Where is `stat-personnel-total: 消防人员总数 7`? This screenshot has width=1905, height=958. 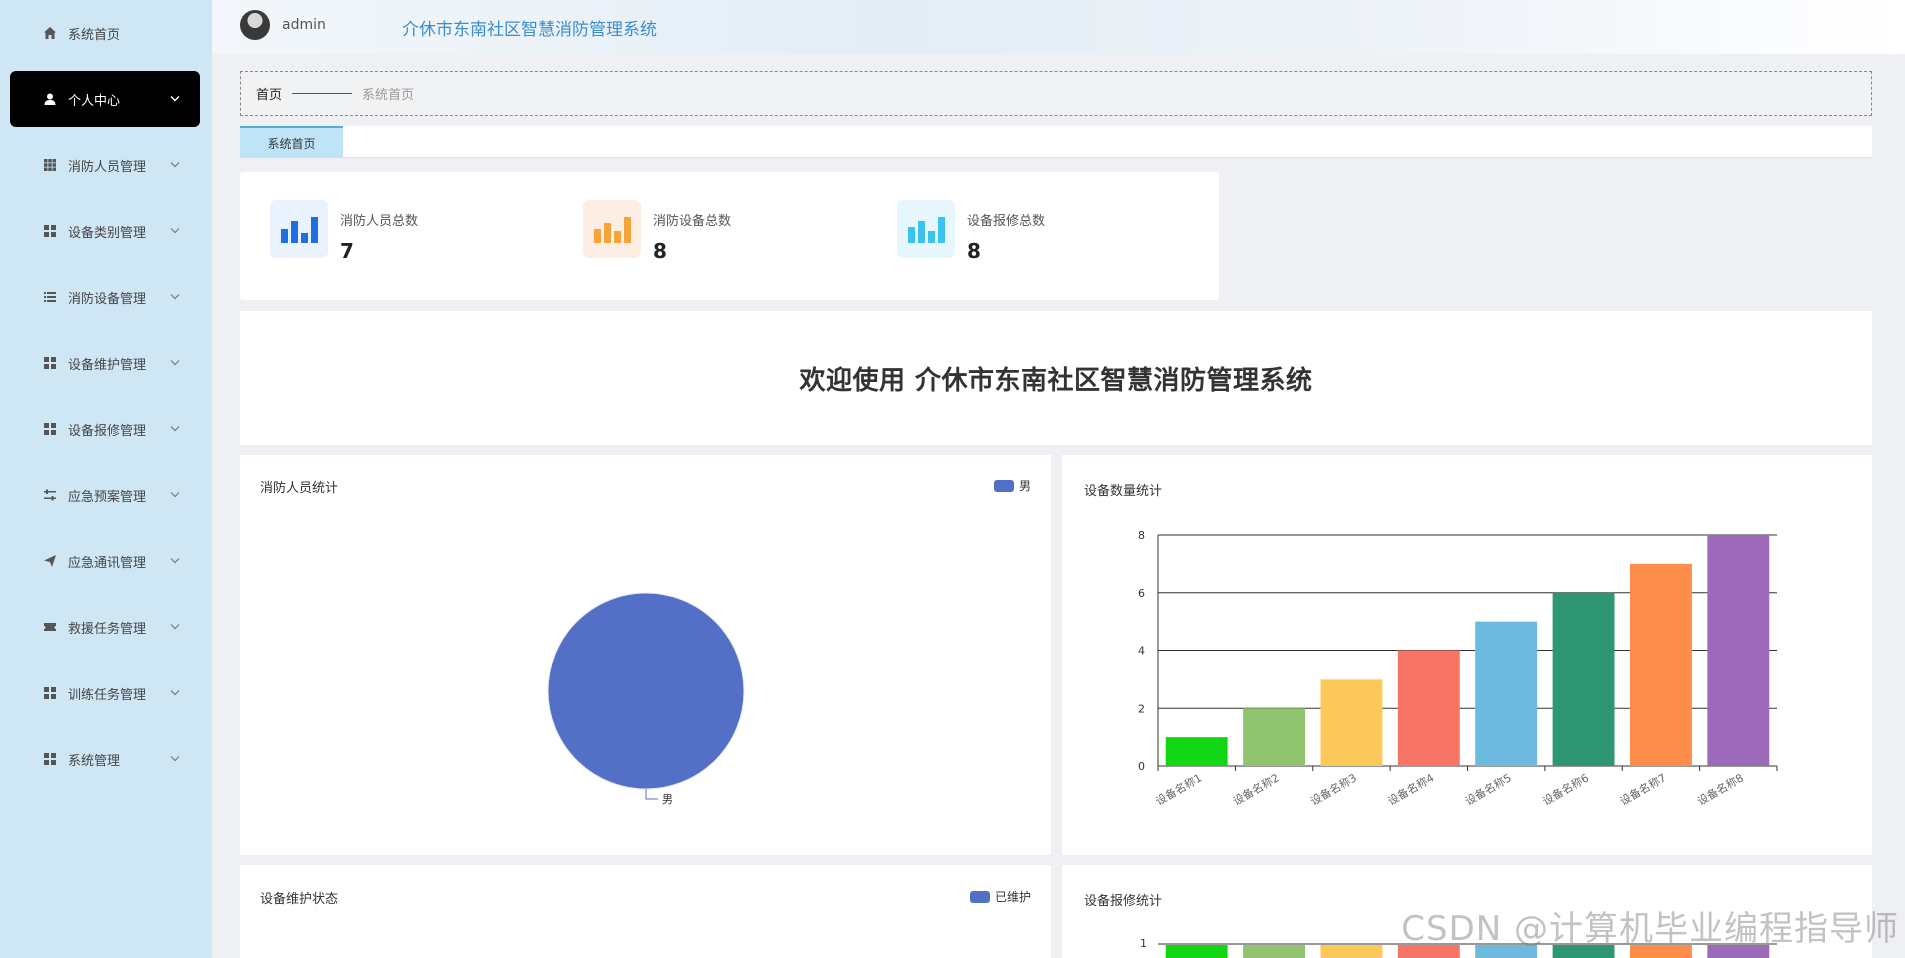 stat-personnel-total: 消防人员总数 7 is located at coordinates (344, 231).